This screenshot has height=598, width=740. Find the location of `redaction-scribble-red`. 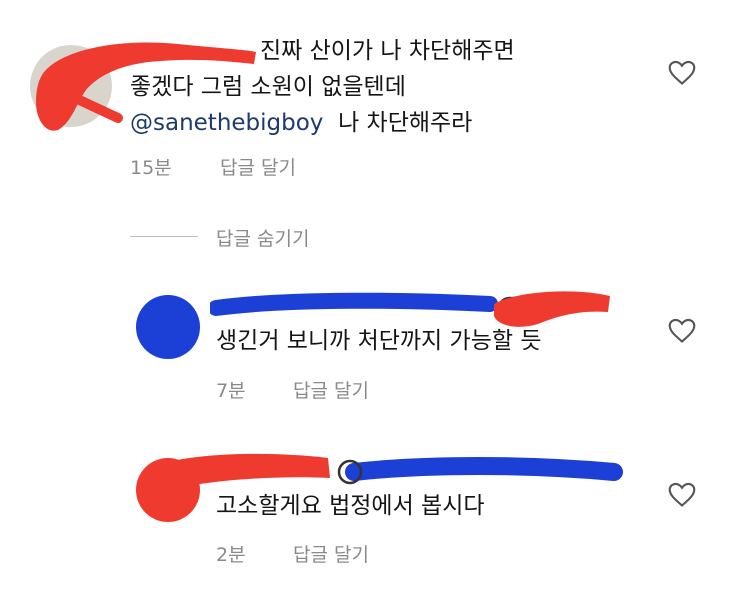

redaction-scribble-red is located at coordinates (552, 309).